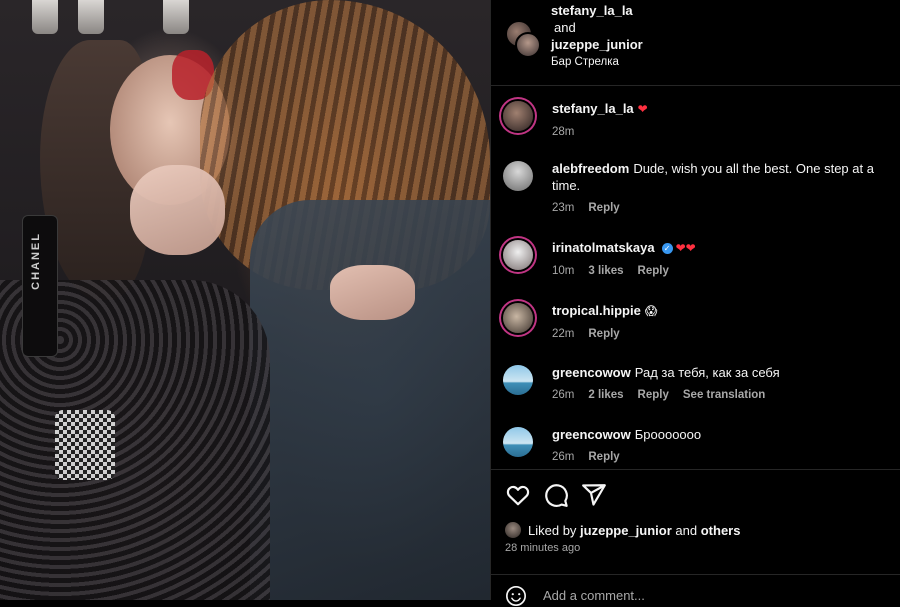 The image size is (900, 607). Describe the element at coordinates (596, 310) in the screenshot. I see `comment-username: tropical.hippie` at that location.